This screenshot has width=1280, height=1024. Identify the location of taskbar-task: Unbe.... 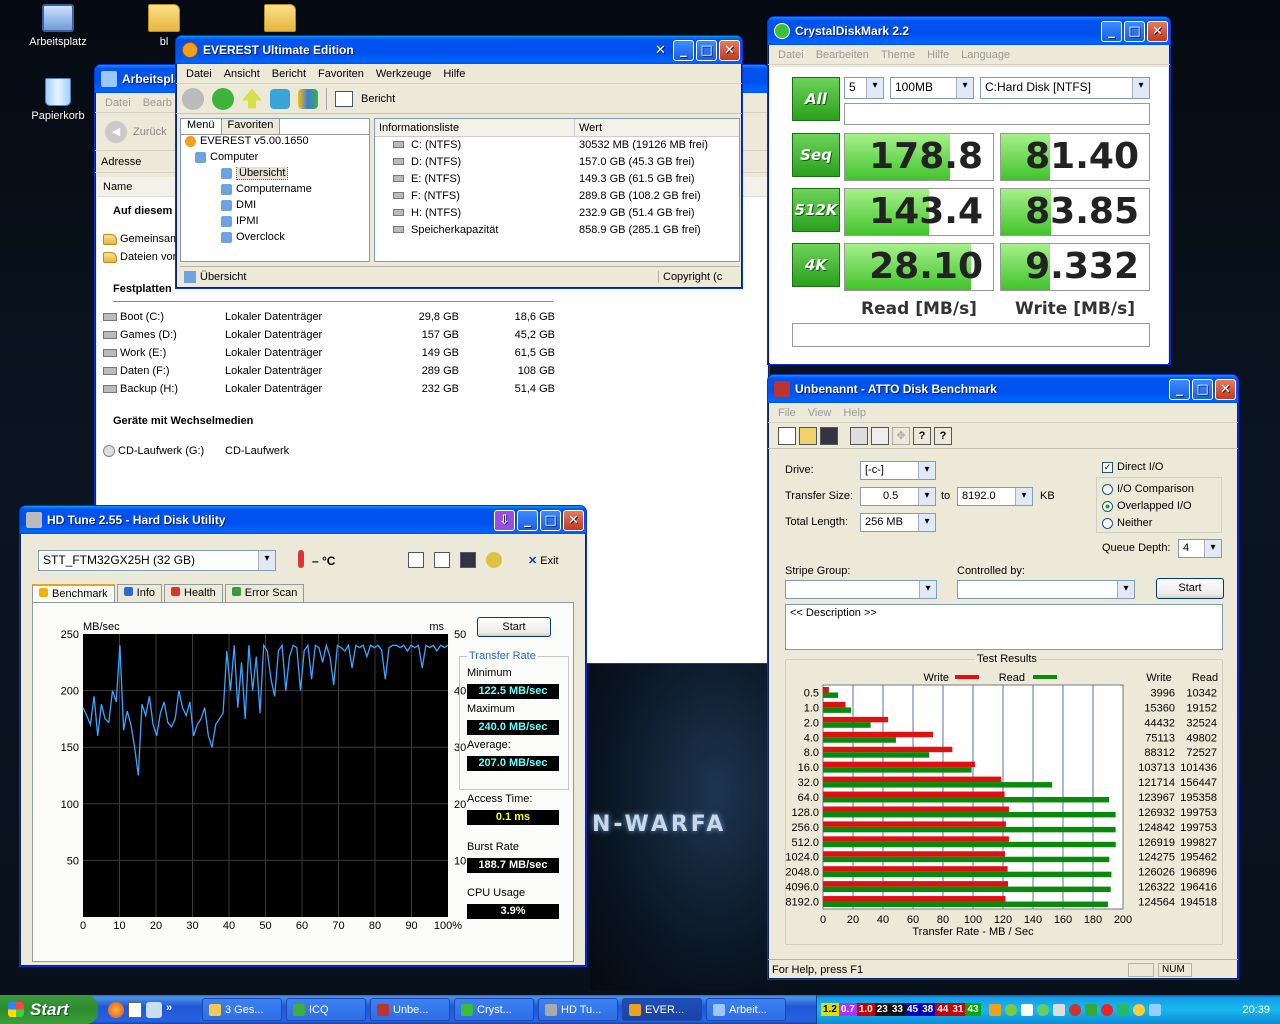
(410, 1009).